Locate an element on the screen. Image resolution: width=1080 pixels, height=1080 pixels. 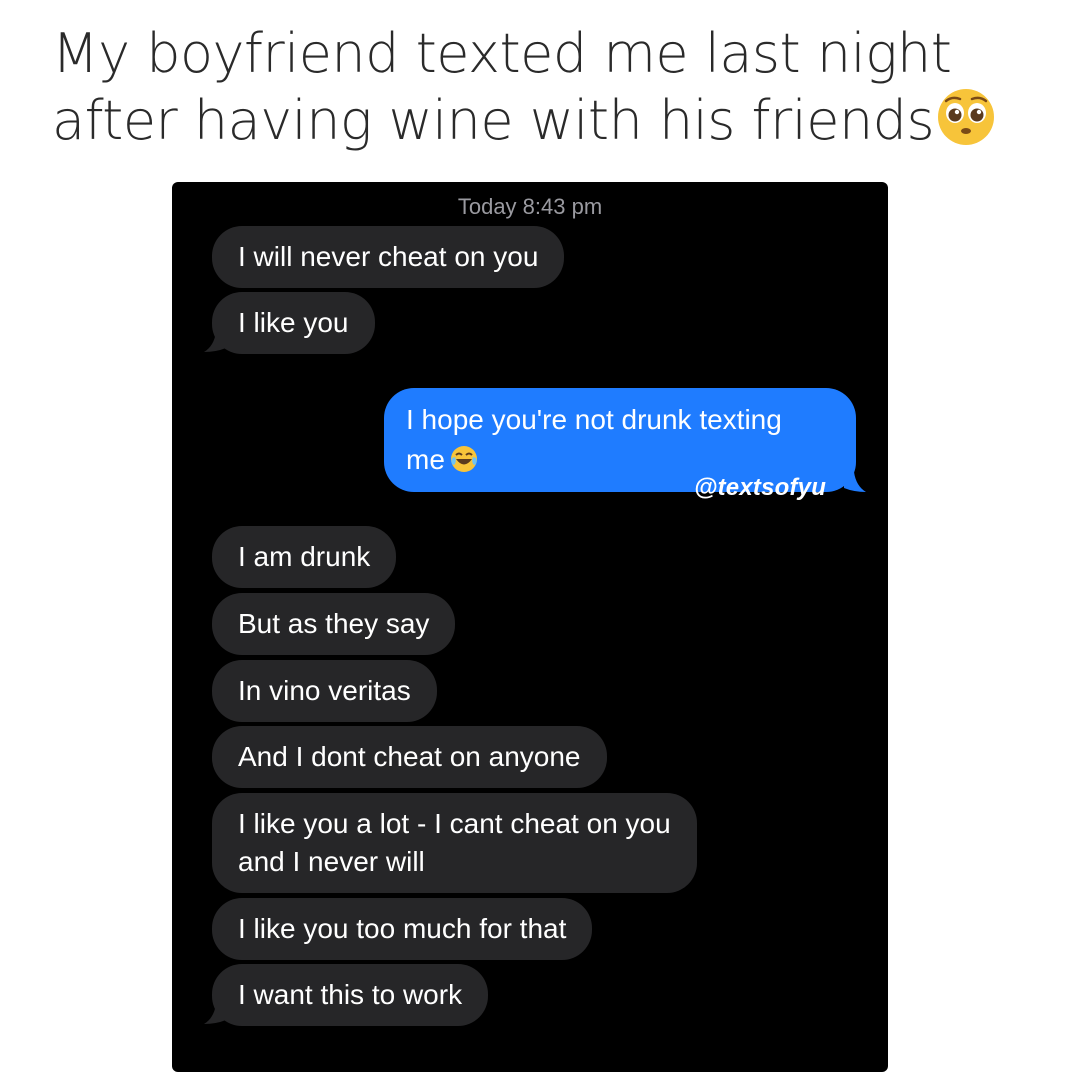
message-text-line-1: I like you a lot - I cant cheat on you is located at coordinates (454, 823).